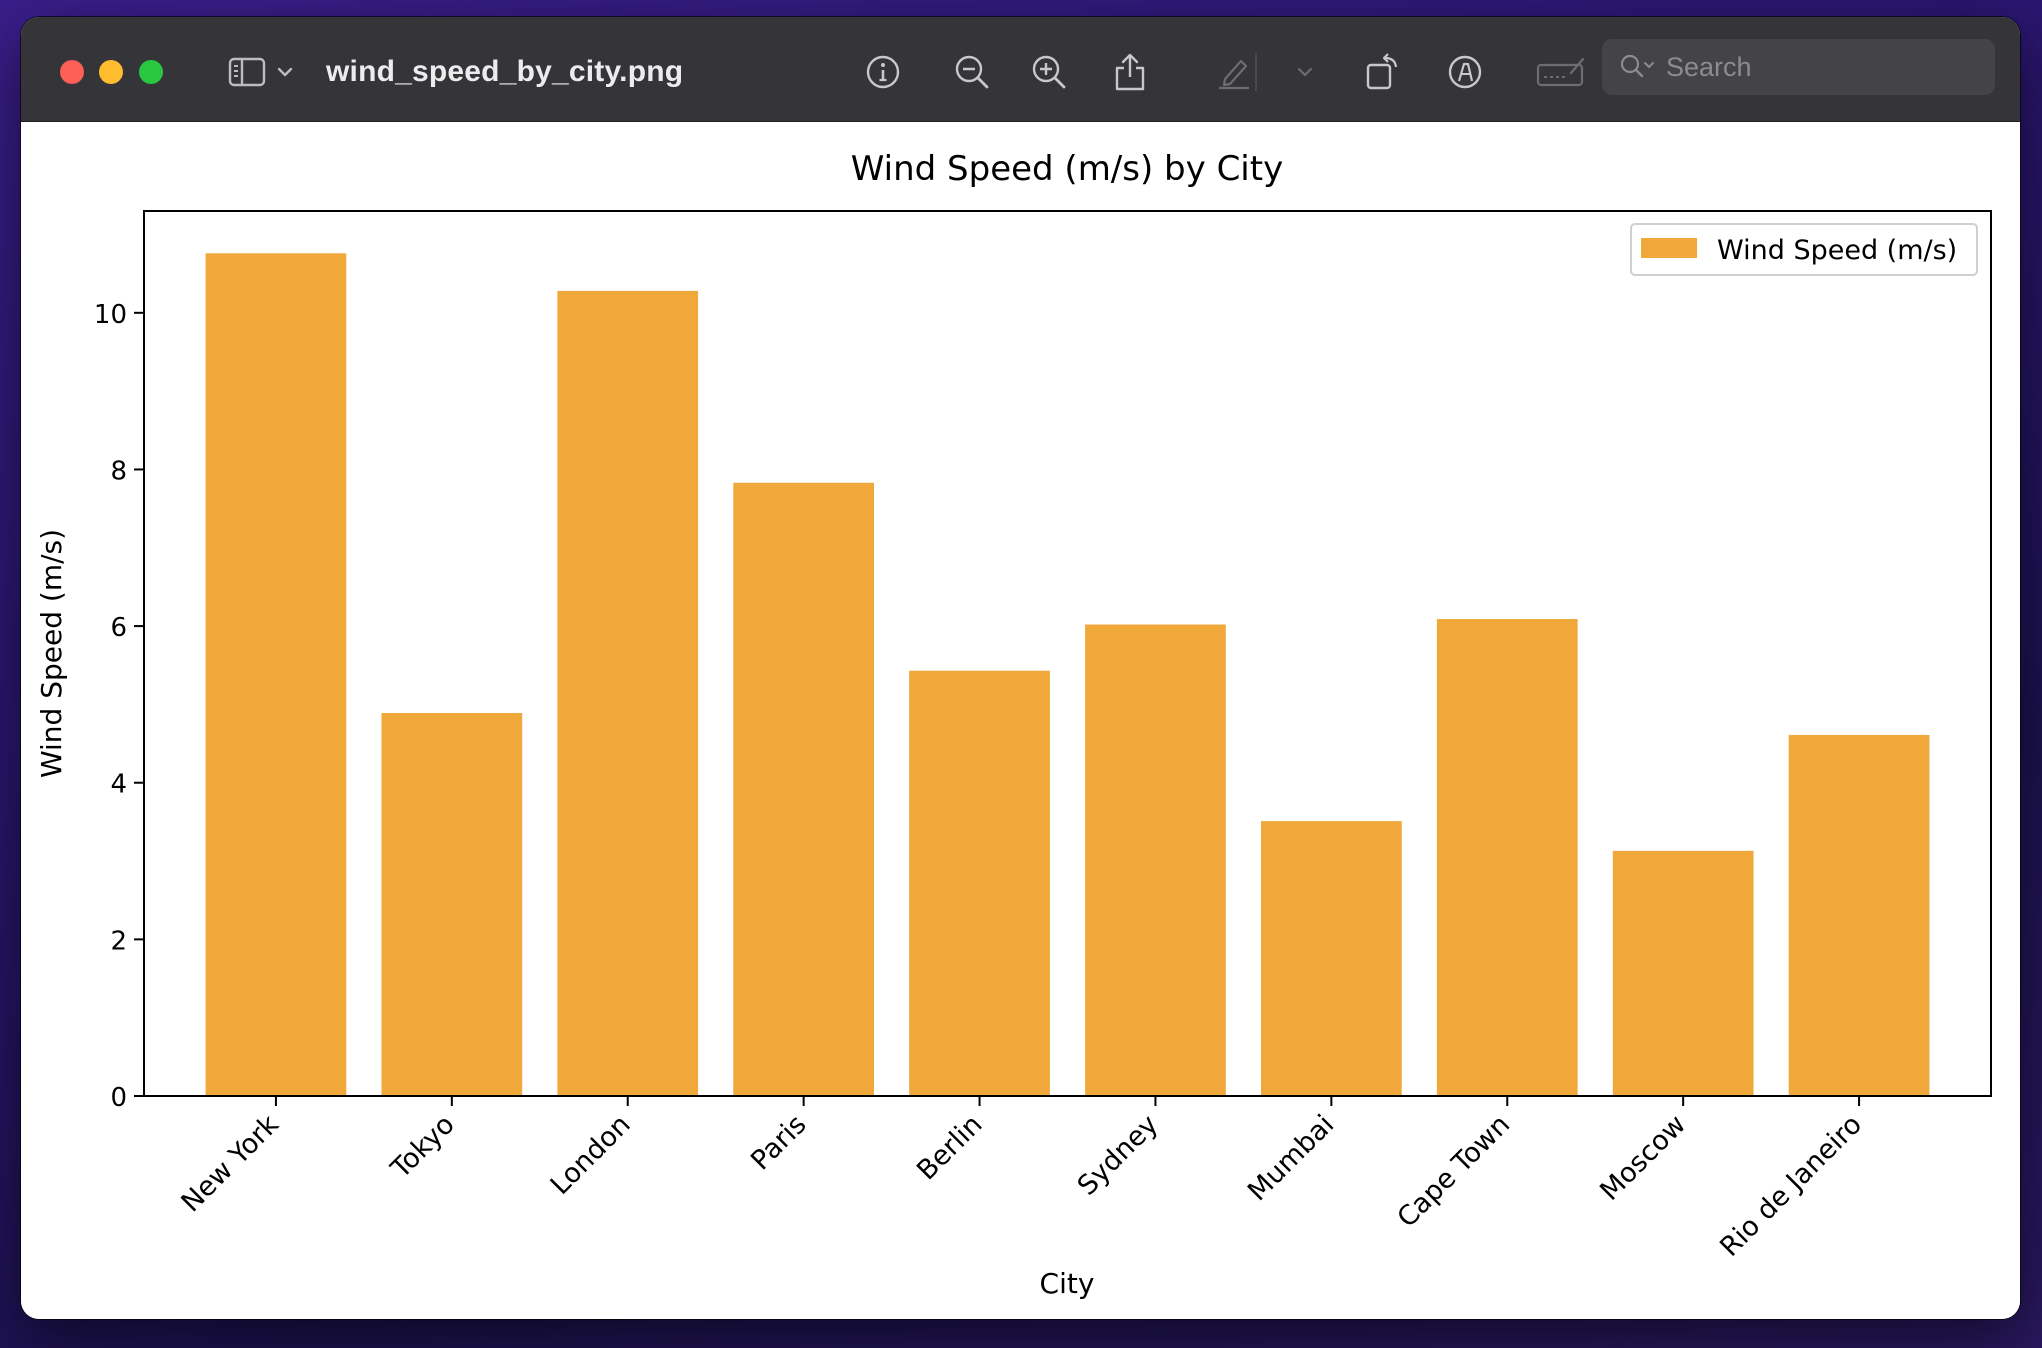 The image size is (2042, 1348). What do you see at coordinates (1837, 250) in the screenshot?
I see `legend-label: Wind Speed (m/s)` at bounding box center [1837, 250].